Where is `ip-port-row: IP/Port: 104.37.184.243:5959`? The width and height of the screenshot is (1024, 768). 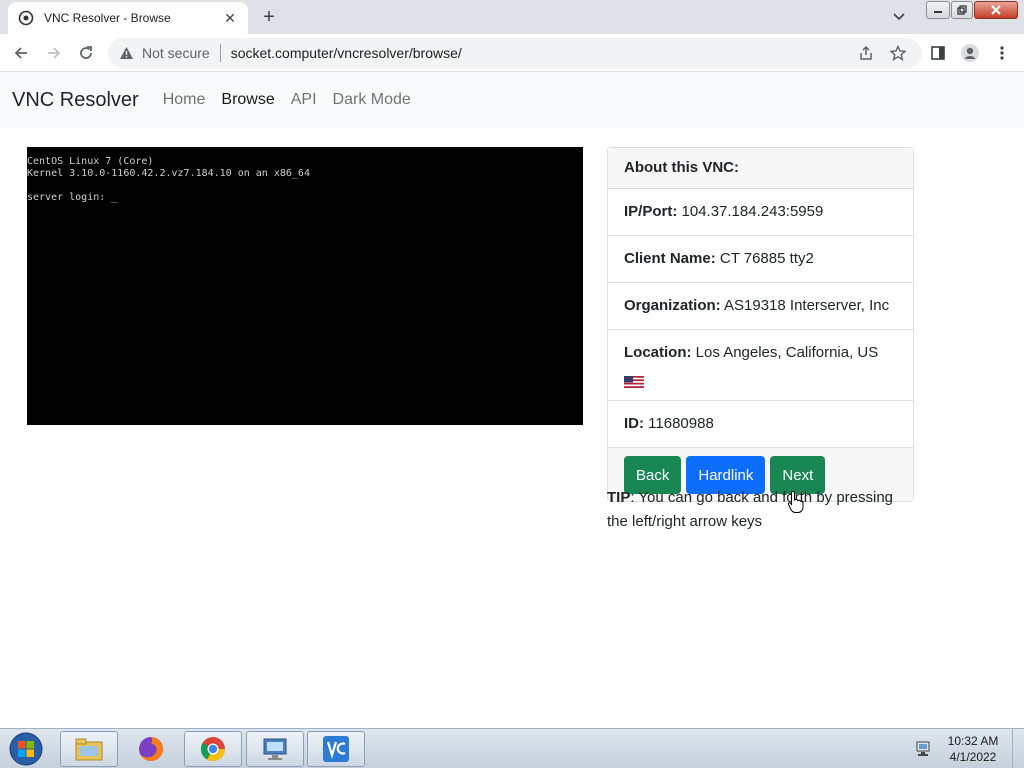 ip-port-row: IP/Port: 104.37.184.243:5959 is located at coordinates (760, 212).